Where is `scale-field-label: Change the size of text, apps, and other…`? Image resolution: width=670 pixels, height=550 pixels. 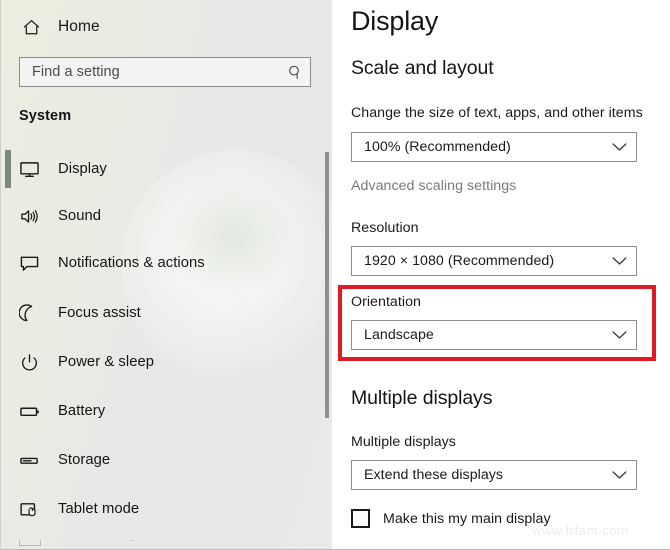
scale-field-label: Change the size of text, apps, and other… is located at coordinates (497, 113).